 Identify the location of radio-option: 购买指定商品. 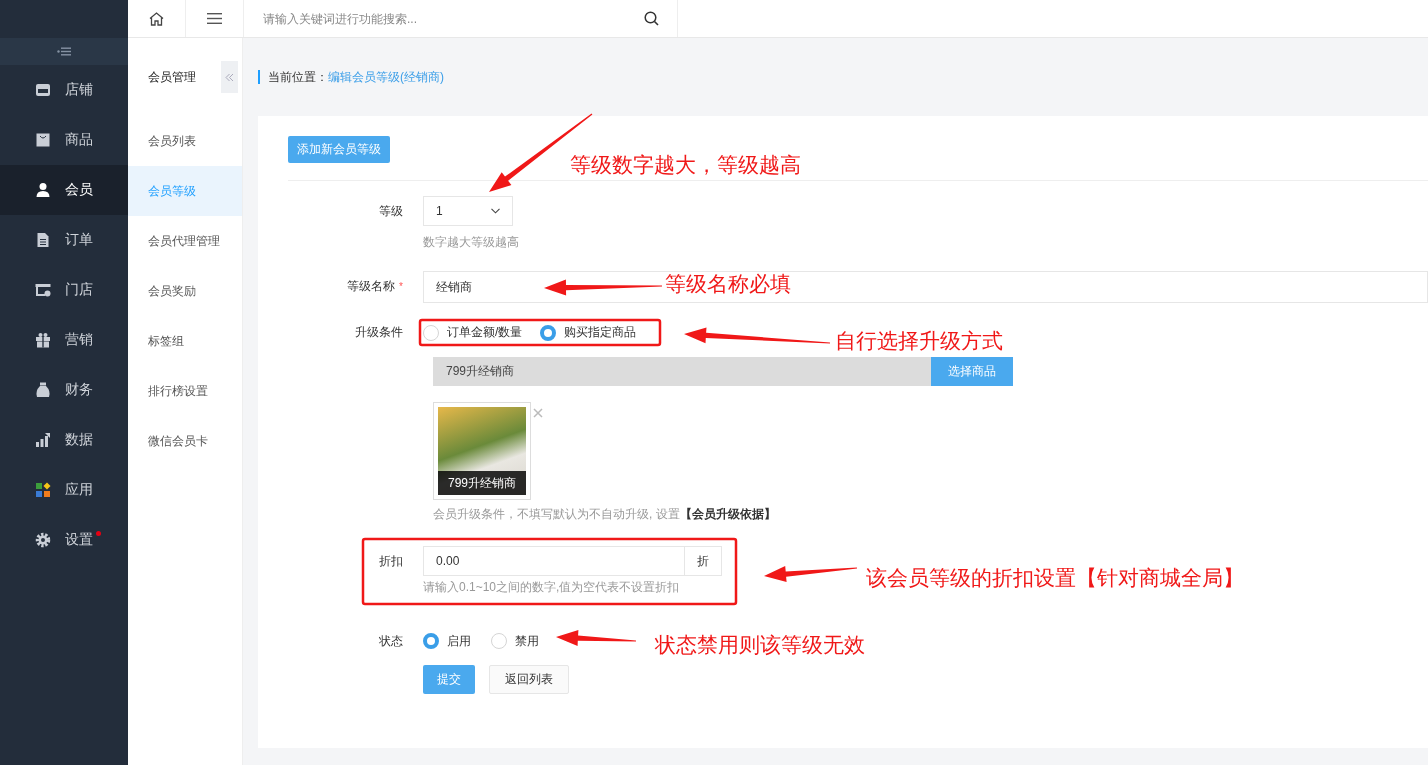
(588, 332).